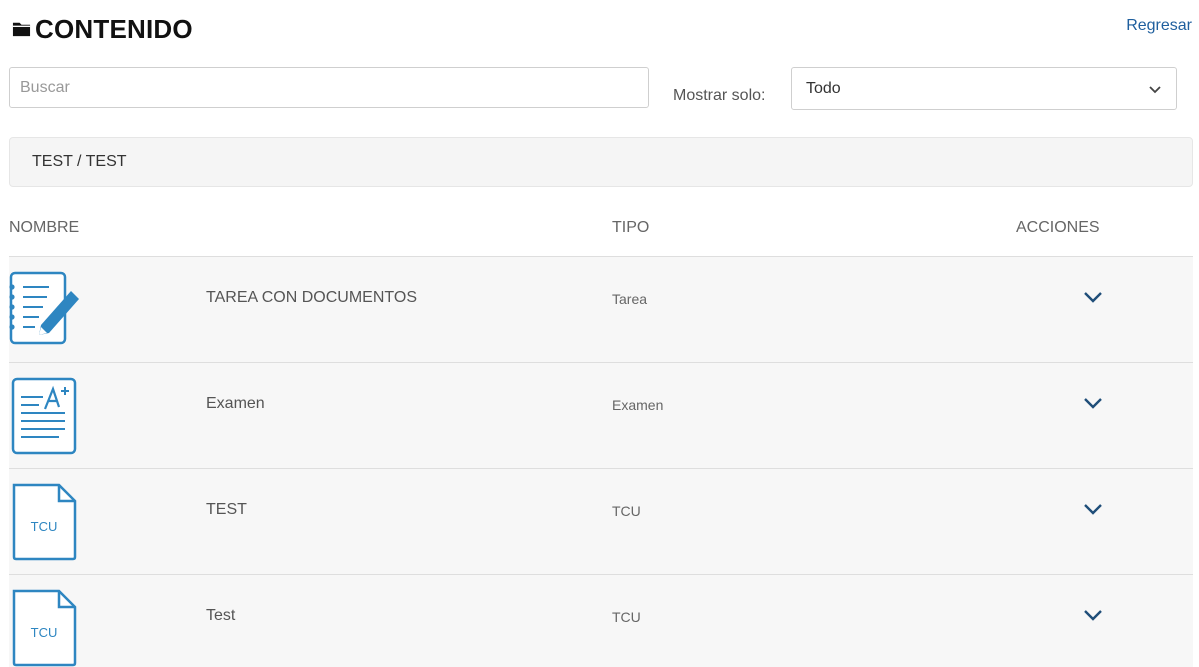 The image size is (1199, 667). I want to click on folder-icon, so click(21, 29).